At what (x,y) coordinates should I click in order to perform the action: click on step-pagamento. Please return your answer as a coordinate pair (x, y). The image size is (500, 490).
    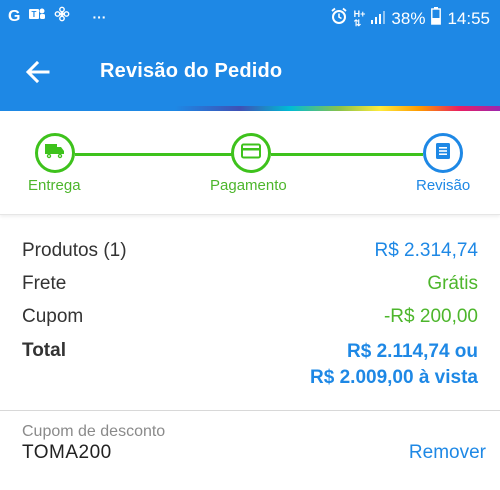
    Looking at the image, I should click on (251, 153).